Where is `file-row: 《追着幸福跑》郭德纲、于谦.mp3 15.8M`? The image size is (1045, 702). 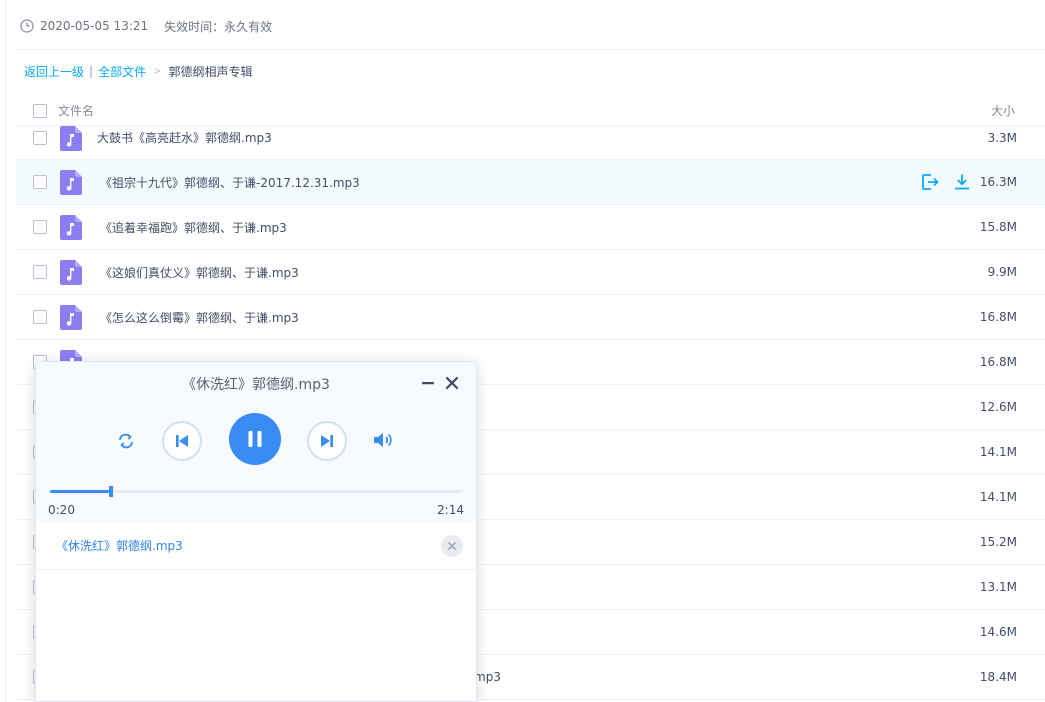
file-row: 《追着幸福跑》郭德纲、于谦.mp3 15.8M is located at coordinates (530, 227).